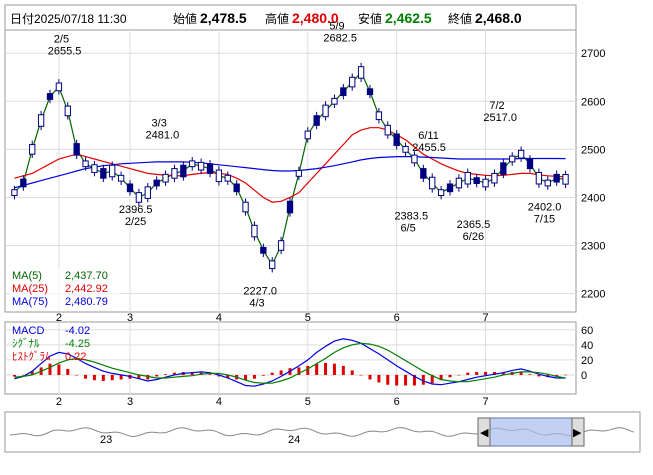 Image resolution: width=653 pixels, height=475 pixels. Describe the element at coordinates (135, 222) in the screenshot. I see `annotation-date: 2/25` at that location.